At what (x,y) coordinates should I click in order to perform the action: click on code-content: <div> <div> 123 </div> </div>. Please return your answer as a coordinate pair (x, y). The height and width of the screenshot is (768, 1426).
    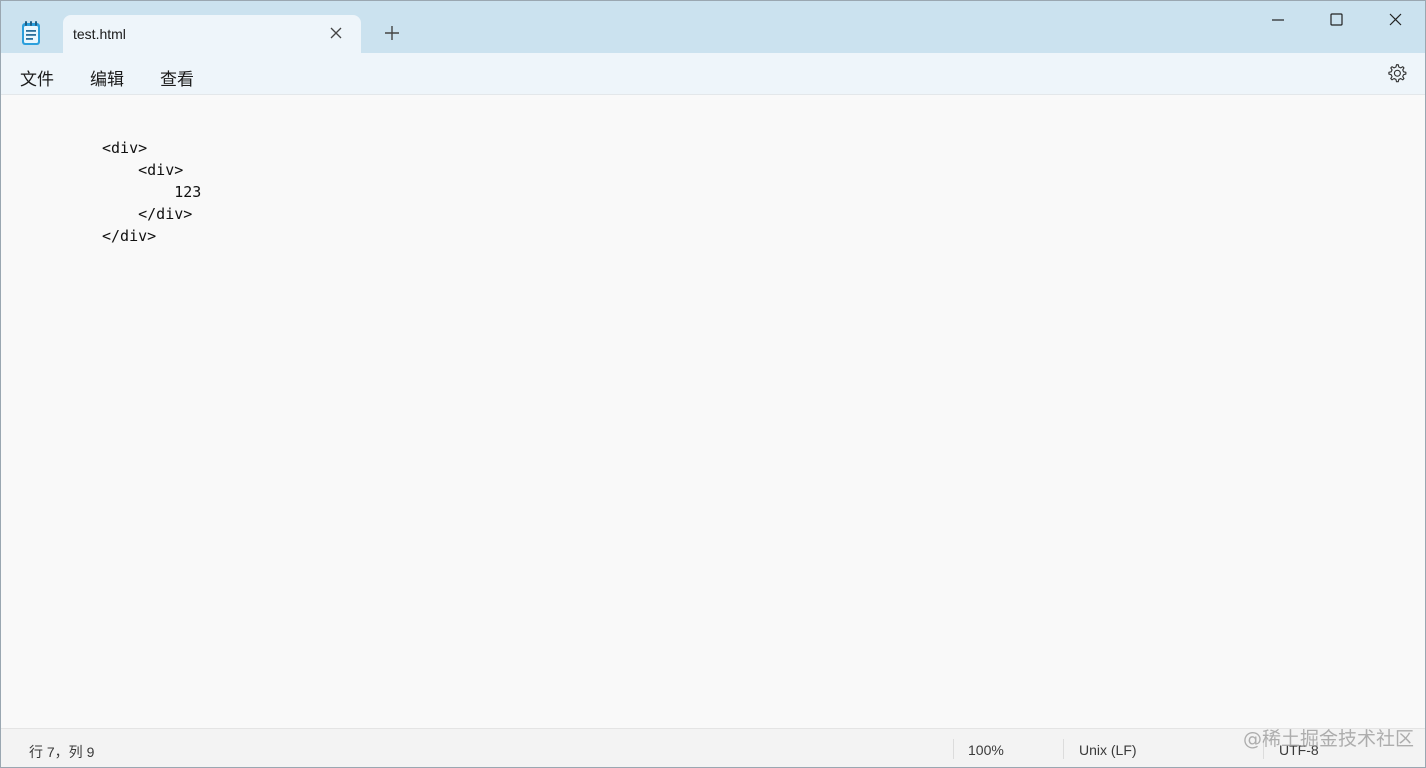
    Looking at the image, I should click on (151, 192).